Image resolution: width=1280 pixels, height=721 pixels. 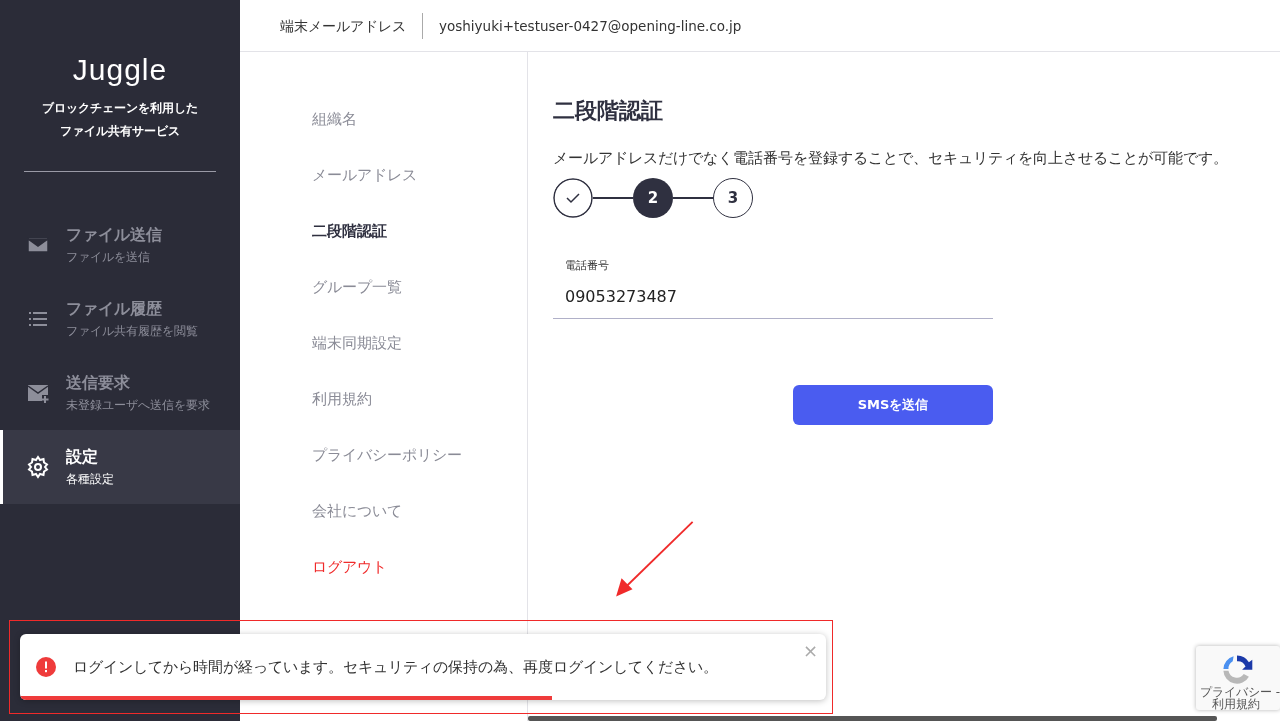 What do you see at coordinates (419, 194) in the screenshot?
I see `settings-menu-item: メールアドレス` at bounding box center [419, 194].